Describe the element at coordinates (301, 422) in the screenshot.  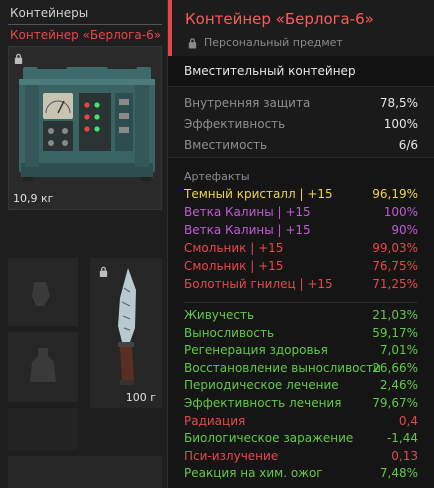
I see `effect-row: Радиация 0,4` at that location.